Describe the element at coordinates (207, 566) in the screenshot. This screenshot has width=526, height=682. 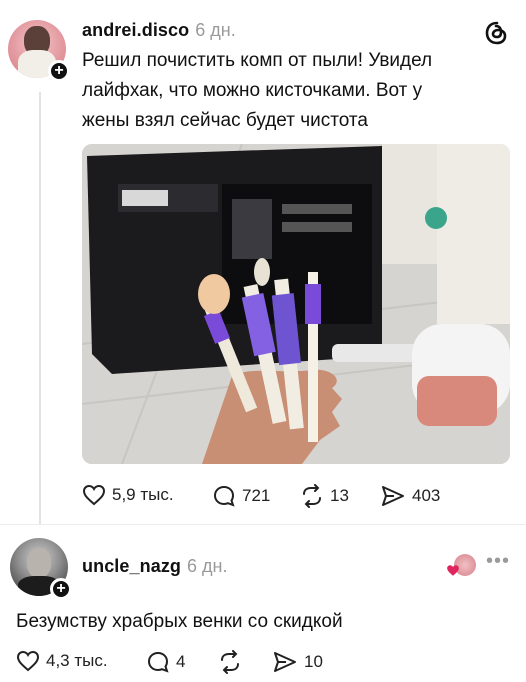
I see `reply-time: 6 дн.` at that location.